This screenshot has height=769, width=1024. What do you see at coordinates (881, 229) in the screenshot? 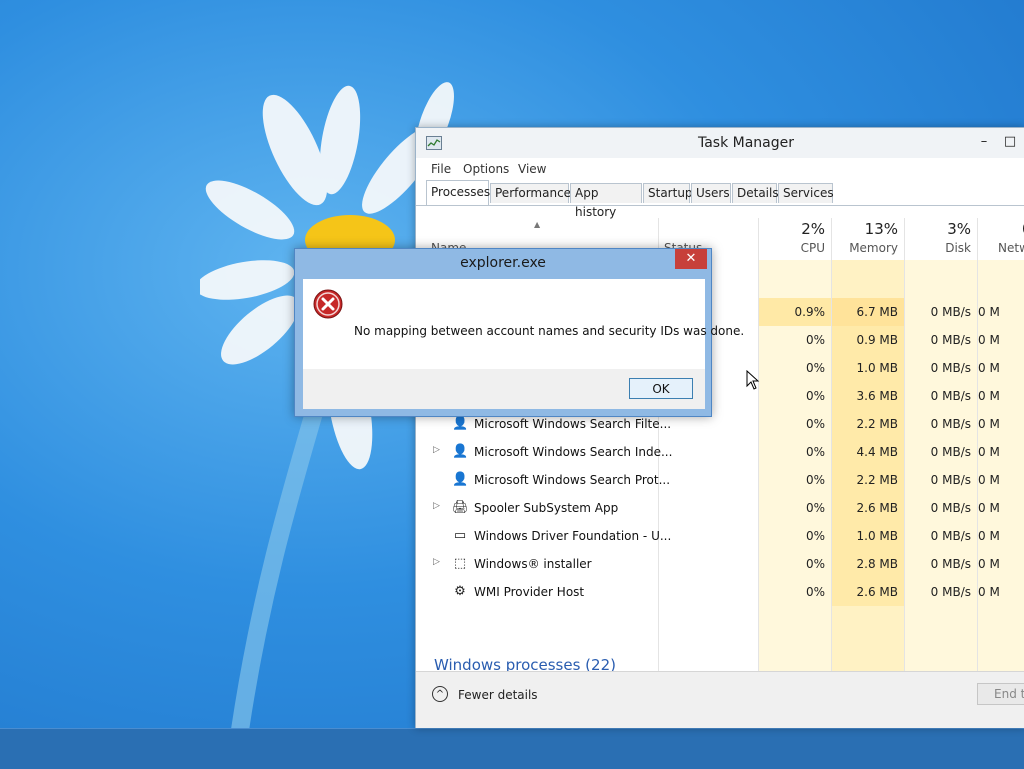
I see `memory-total: 13%` at bounding box center [881, 229].